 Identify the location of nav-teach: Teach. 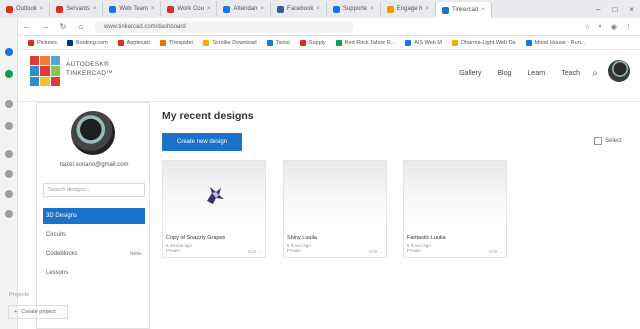
(570, 73).